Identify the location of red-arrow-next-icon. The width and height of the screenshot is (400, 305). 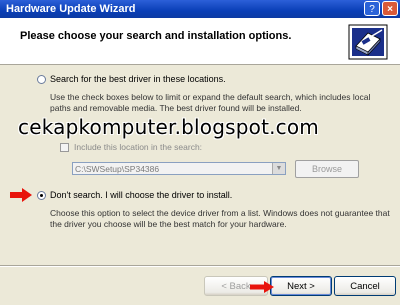
(262, 287).